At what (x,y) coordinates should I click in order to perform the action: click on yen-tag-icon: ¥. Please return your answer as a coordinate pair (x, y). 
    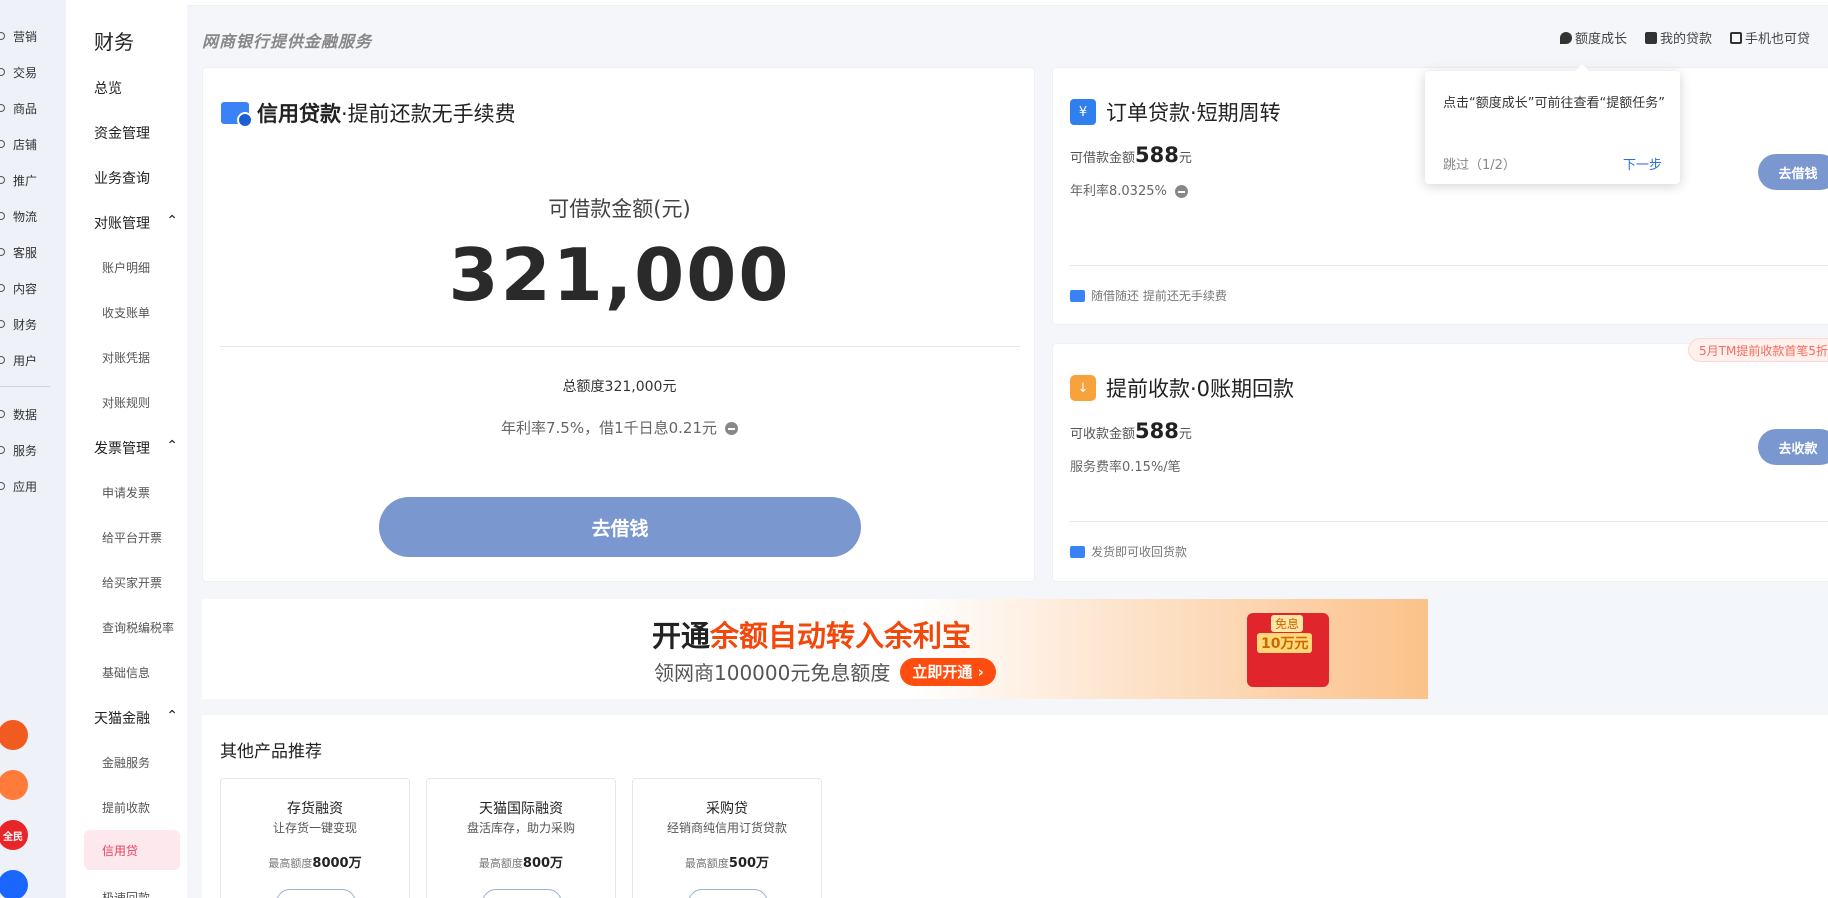
    Looking at the image, I should click on (1083, 112).